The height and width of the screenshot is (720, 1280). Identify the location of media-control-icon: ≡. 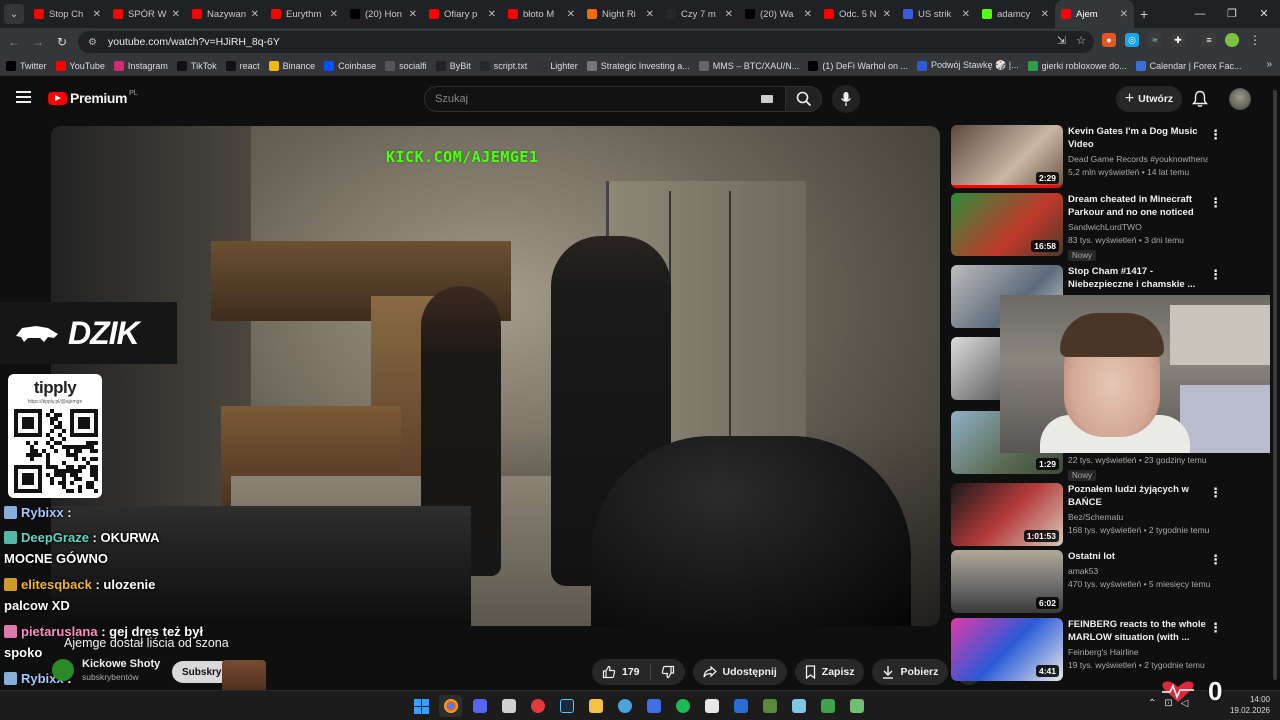
(1209, 40).